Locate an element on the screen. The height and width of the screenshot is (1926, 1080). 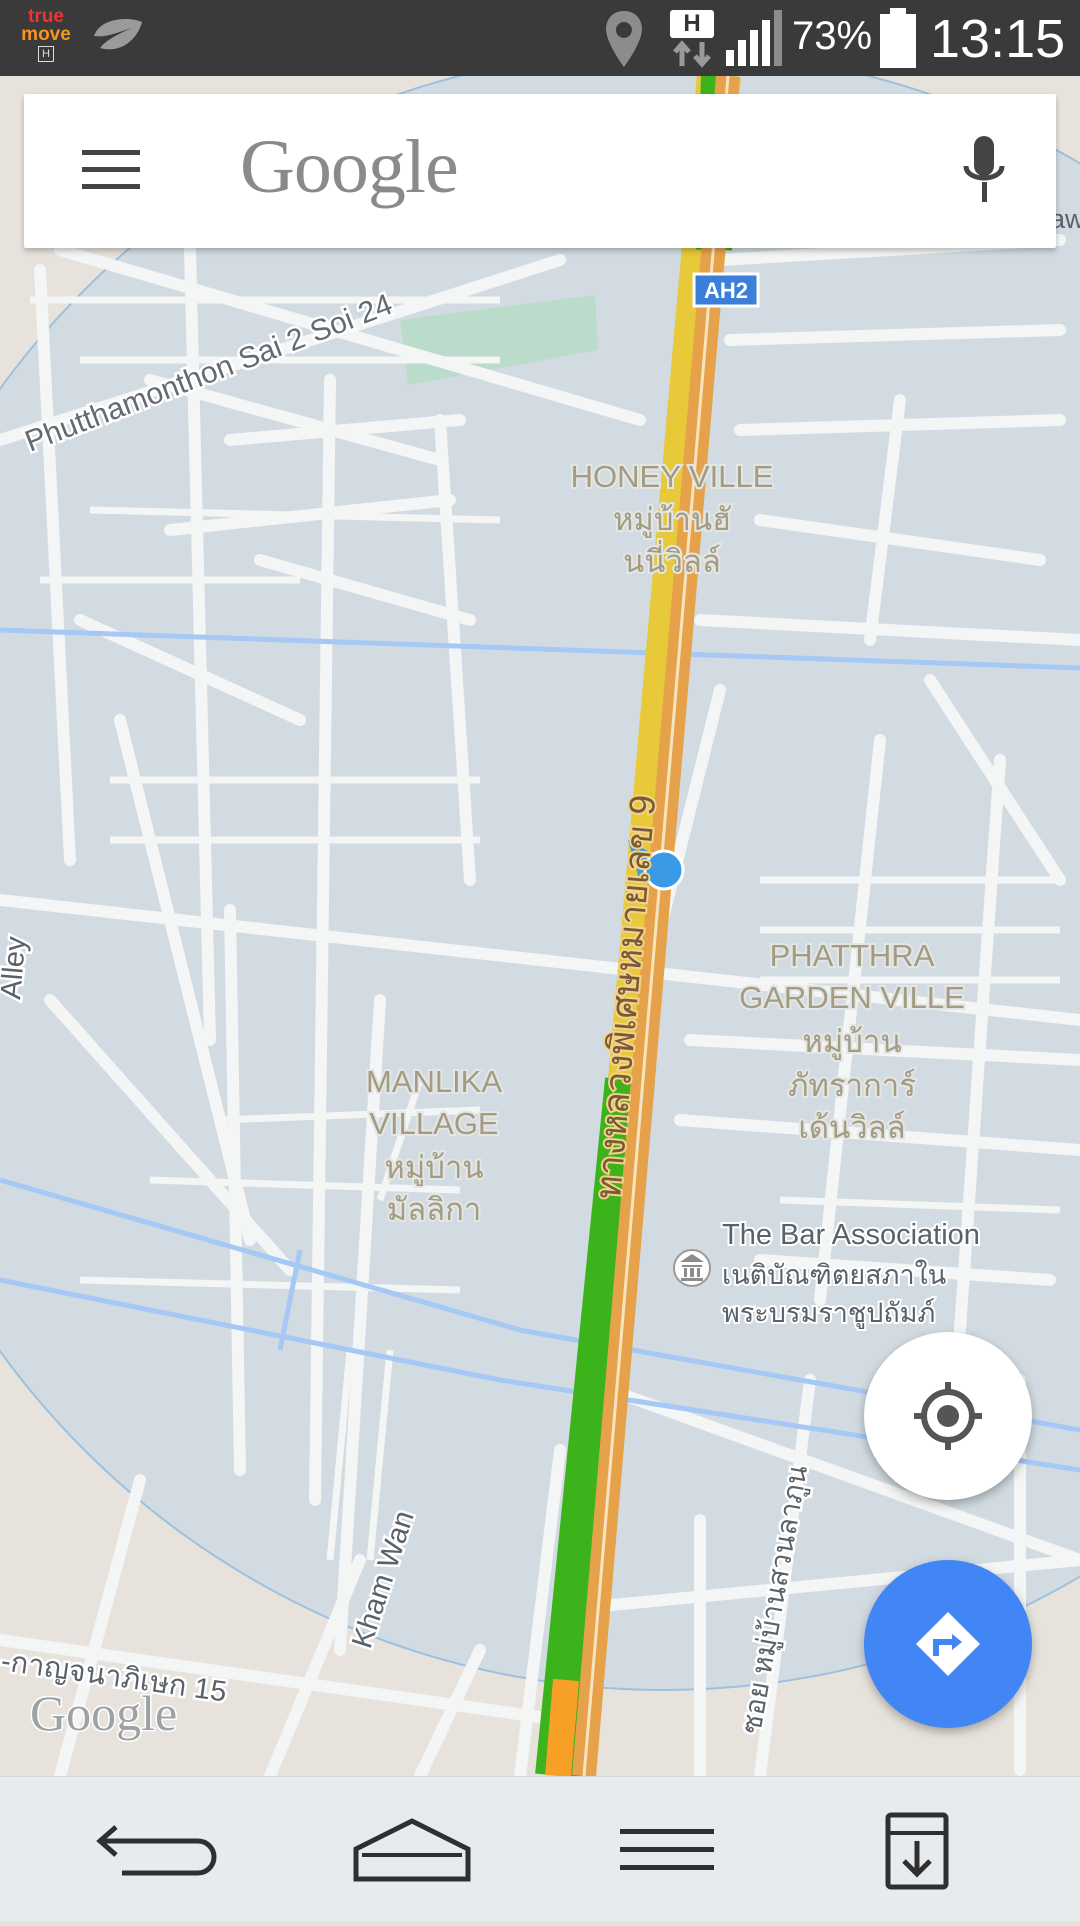
status-bar: true move H H 73% 13:15 is located at coordinates (540, 38).